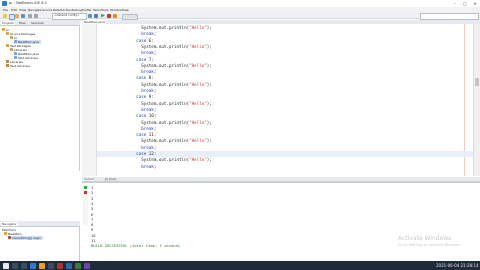 The height and width of the screenshot is (270, 480). Describe the element at coordinates (475, 3) in the screenshot. I see `close-button: ✕` at that location.